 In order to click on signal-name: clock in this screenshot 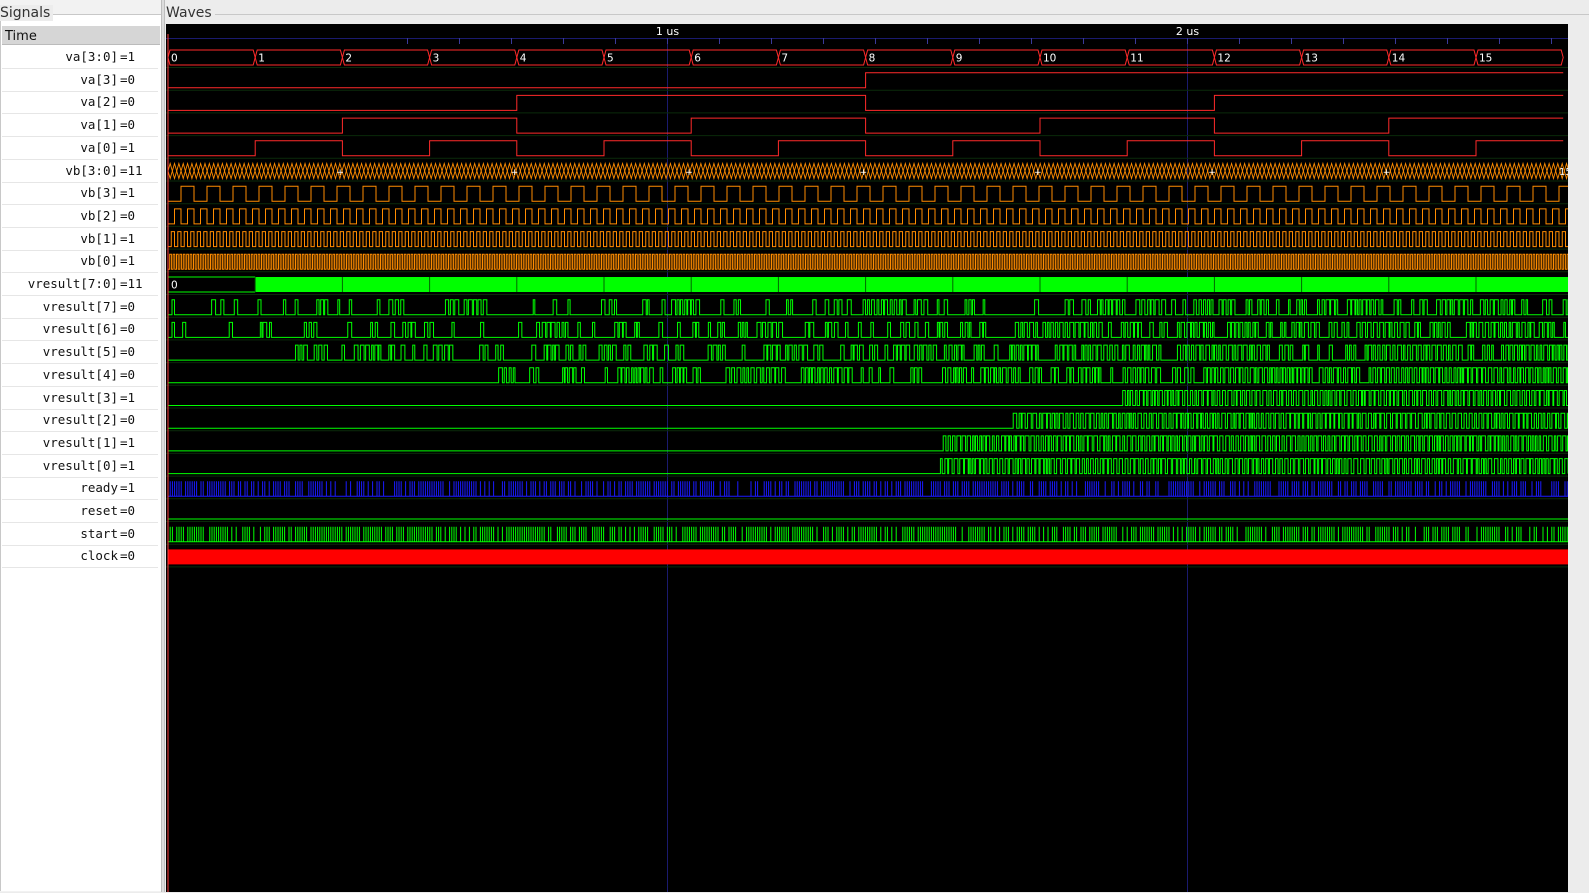, I will do `click(99, 556)`.